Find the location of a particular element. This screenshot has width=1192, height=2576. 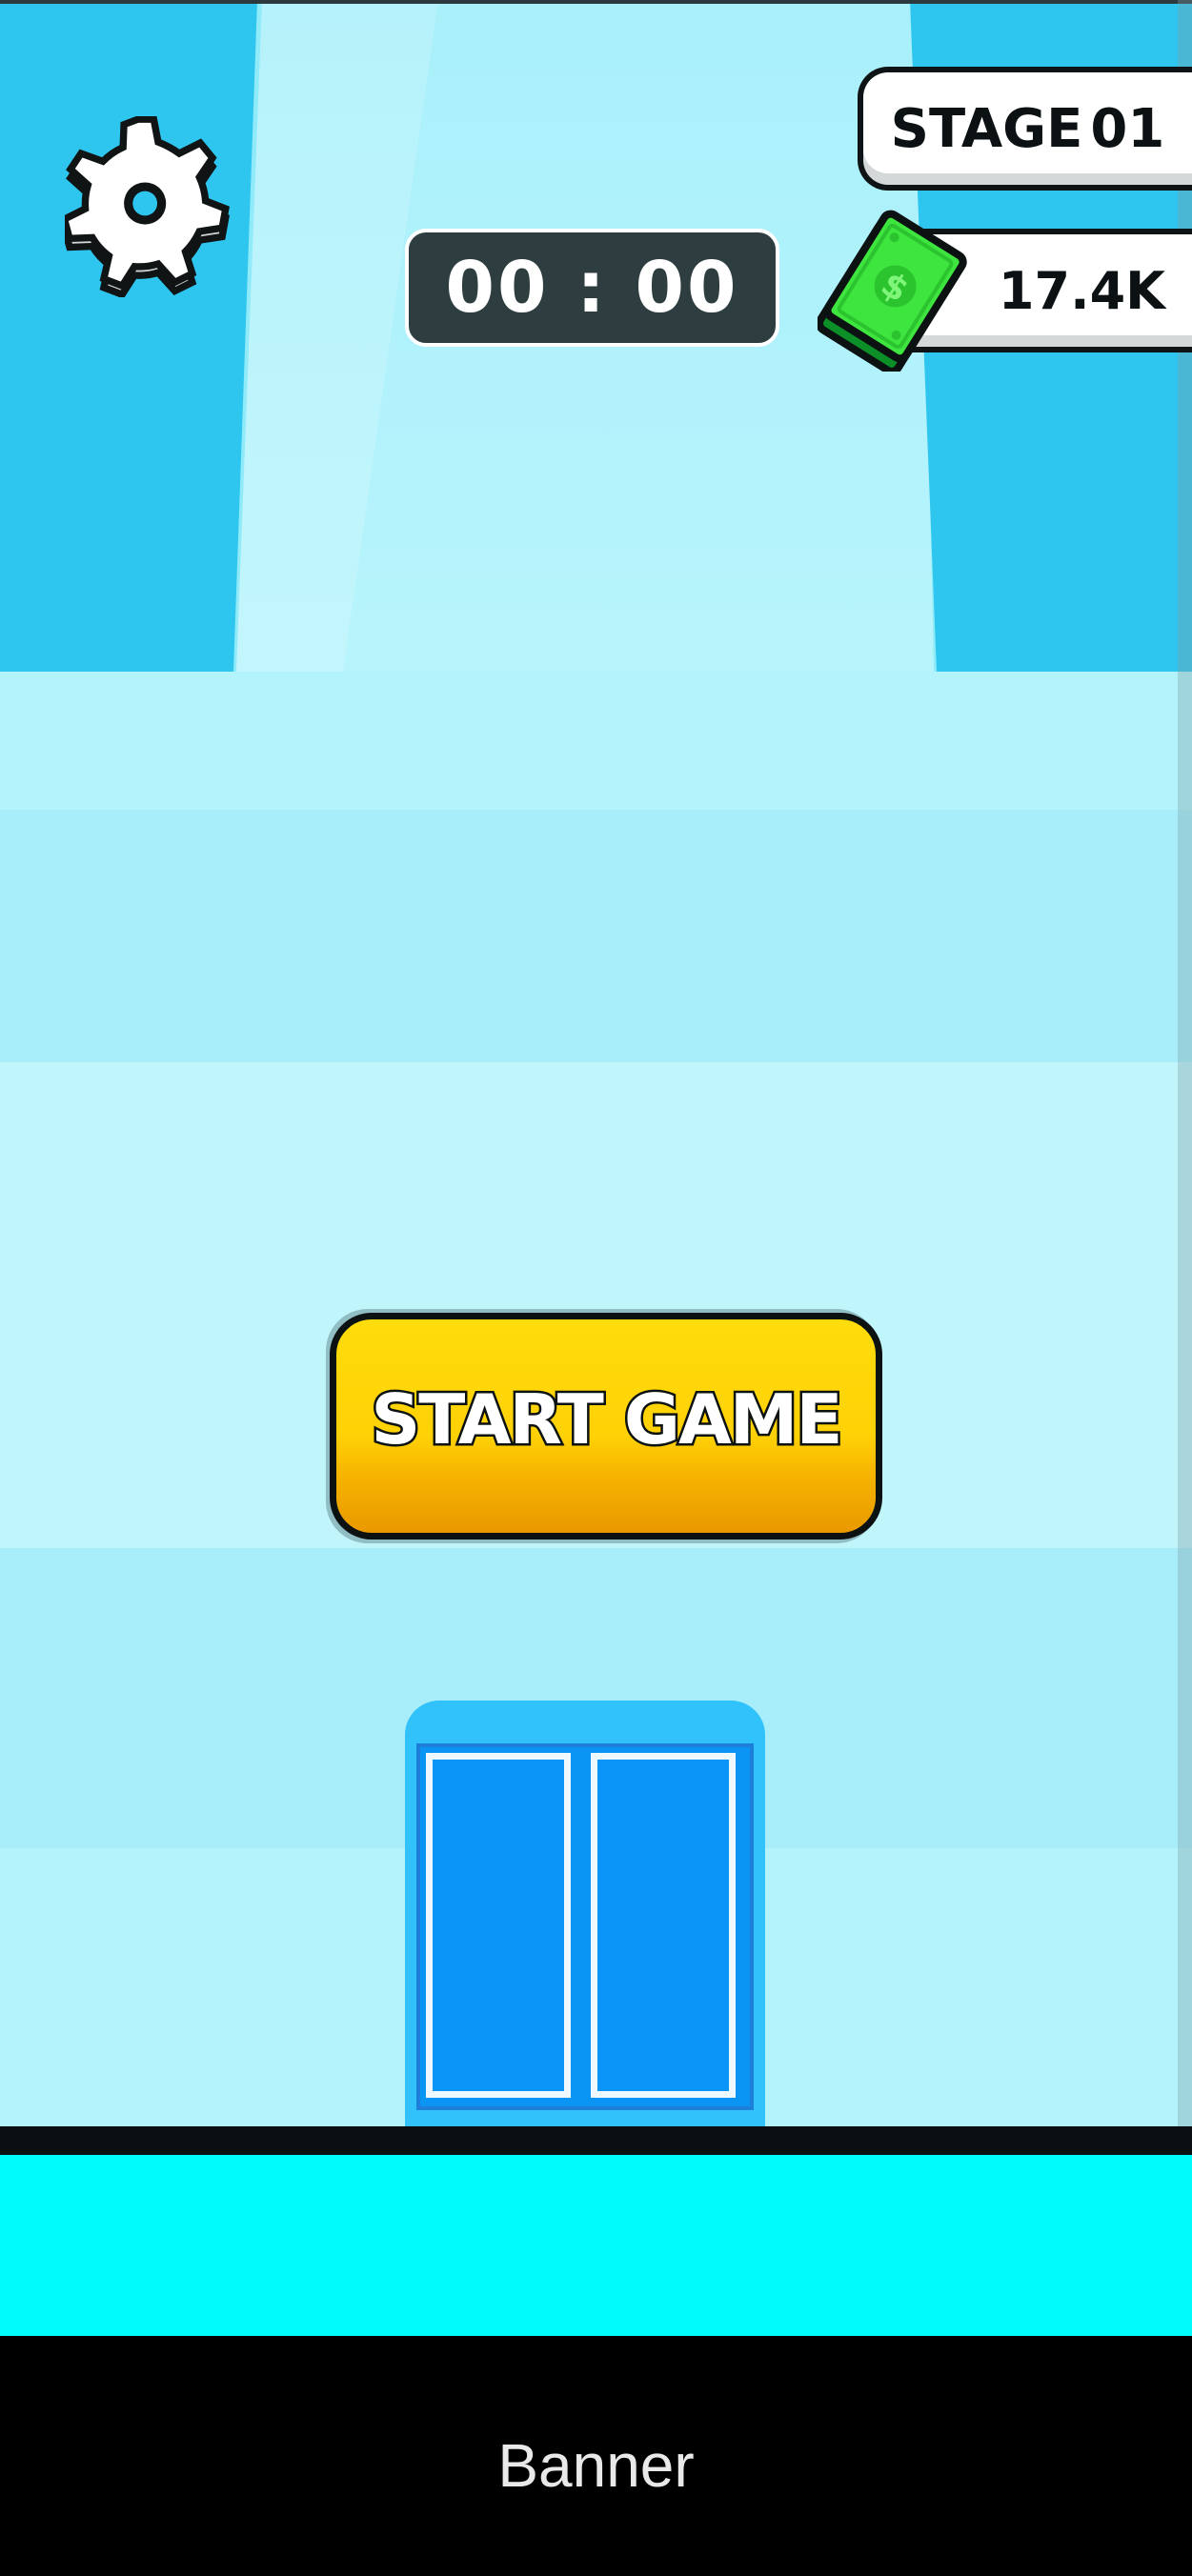

ad-banner: Banner is located at coordinates (596, 2456).